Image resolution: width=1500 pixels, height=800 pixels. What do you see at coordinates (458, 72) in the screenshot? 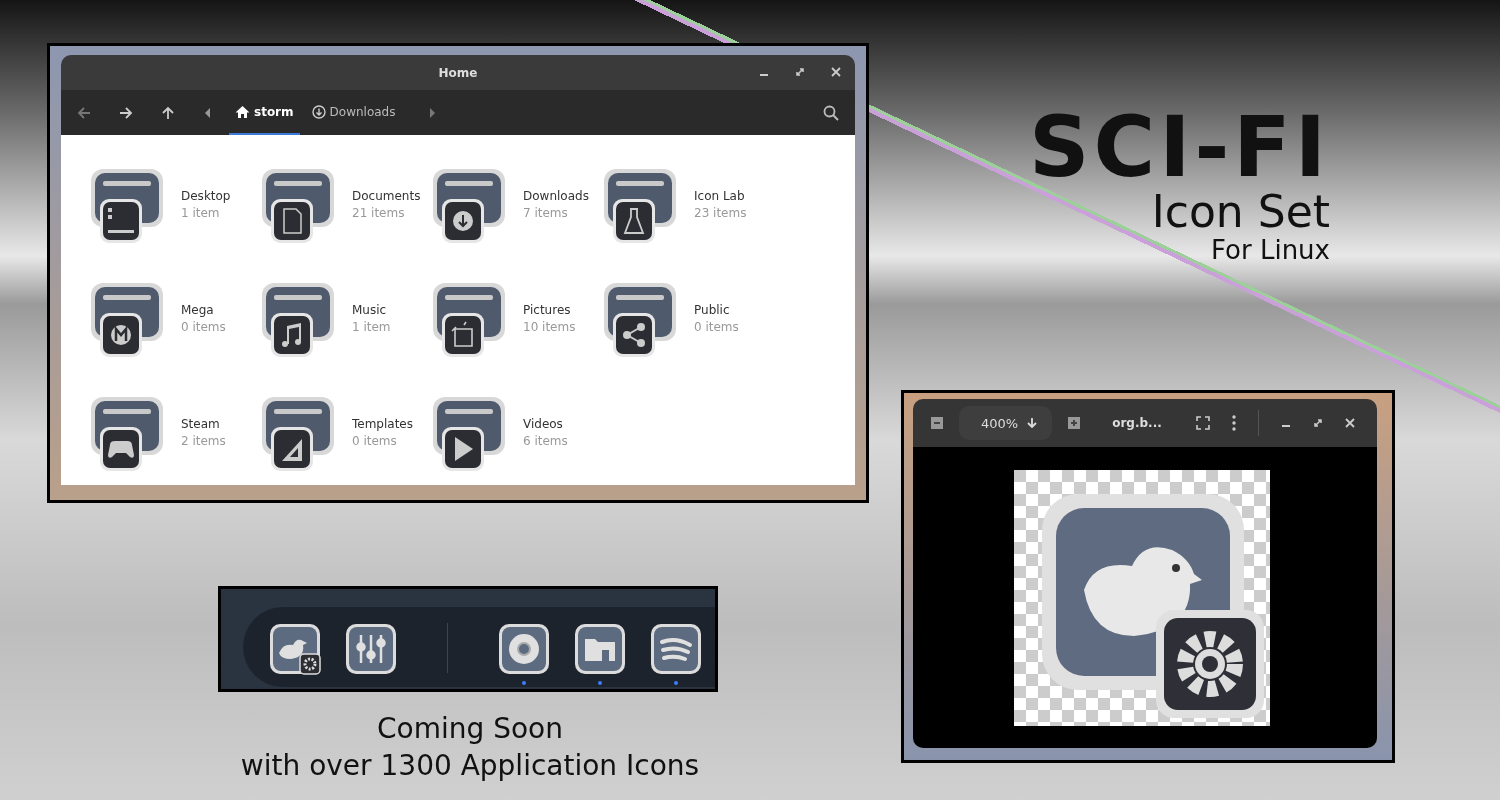
I see `window-title: Home` at bounding box center [458, 72].